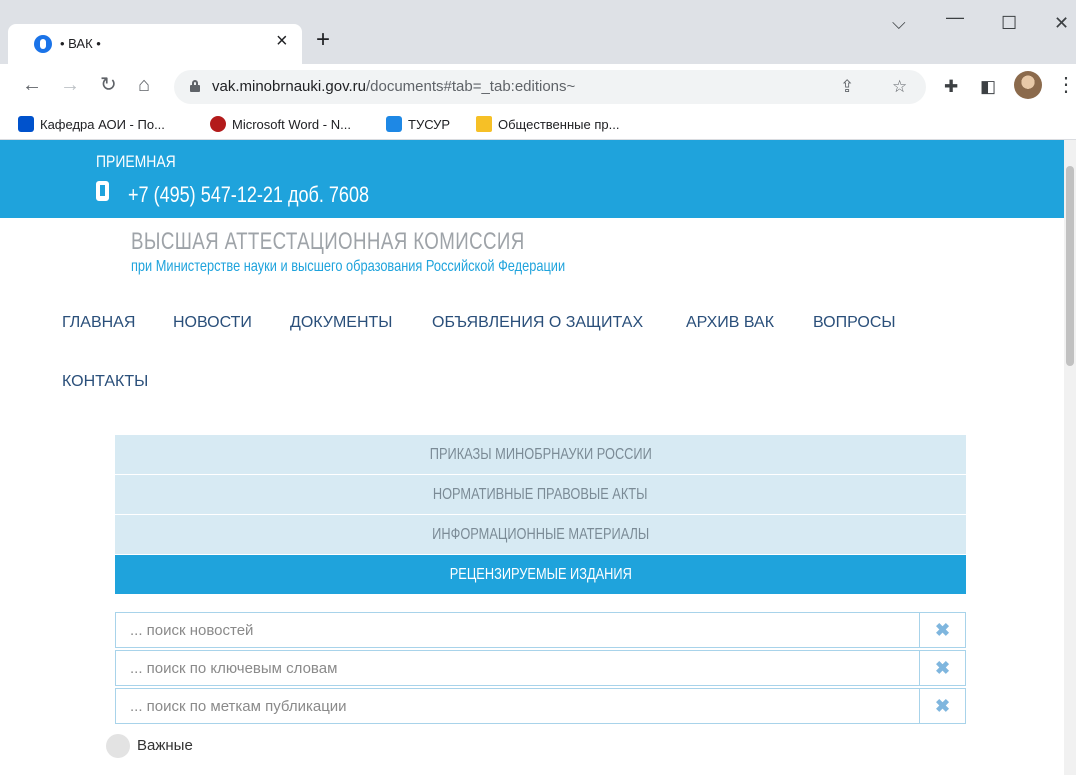 The height and width of the screenshot is (775, 1076). I want to click on news-search-input, so click(517, 630).